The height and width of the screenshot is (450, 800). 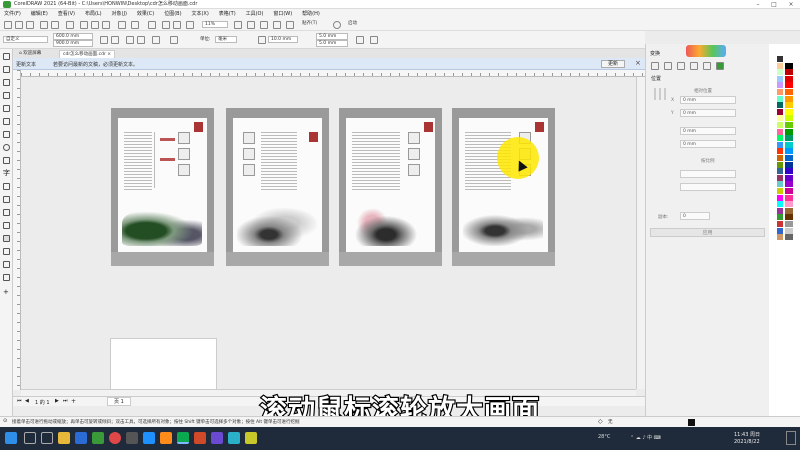 I want to click on menu-table: 表格(T), so click(x=227, y=14).